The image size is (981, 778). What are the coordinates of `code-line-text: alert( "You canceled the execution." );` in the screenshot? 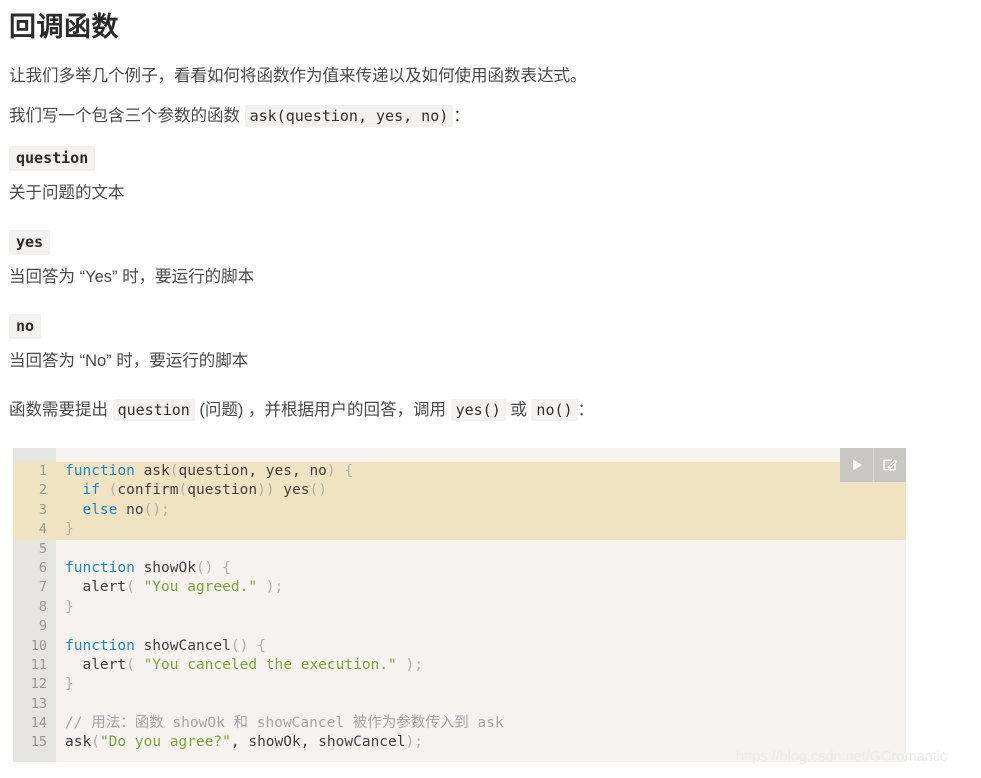 It's located at (481, 665).